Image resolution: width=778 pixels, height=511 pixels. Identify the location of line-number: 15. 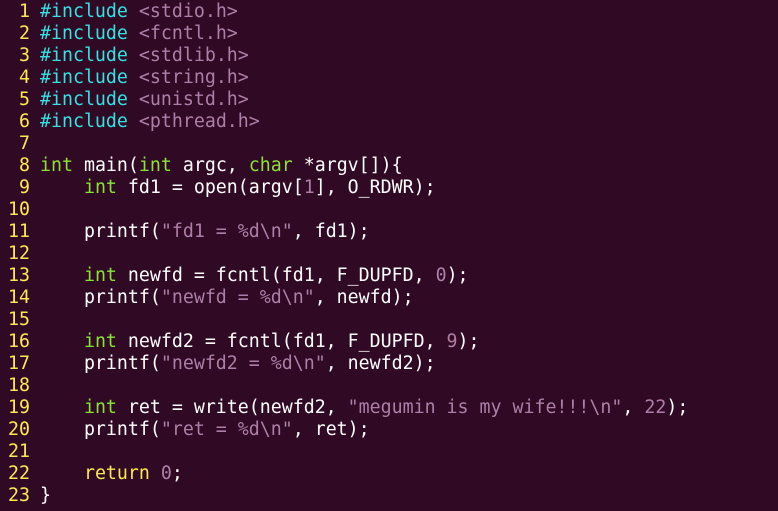
(19, 319).